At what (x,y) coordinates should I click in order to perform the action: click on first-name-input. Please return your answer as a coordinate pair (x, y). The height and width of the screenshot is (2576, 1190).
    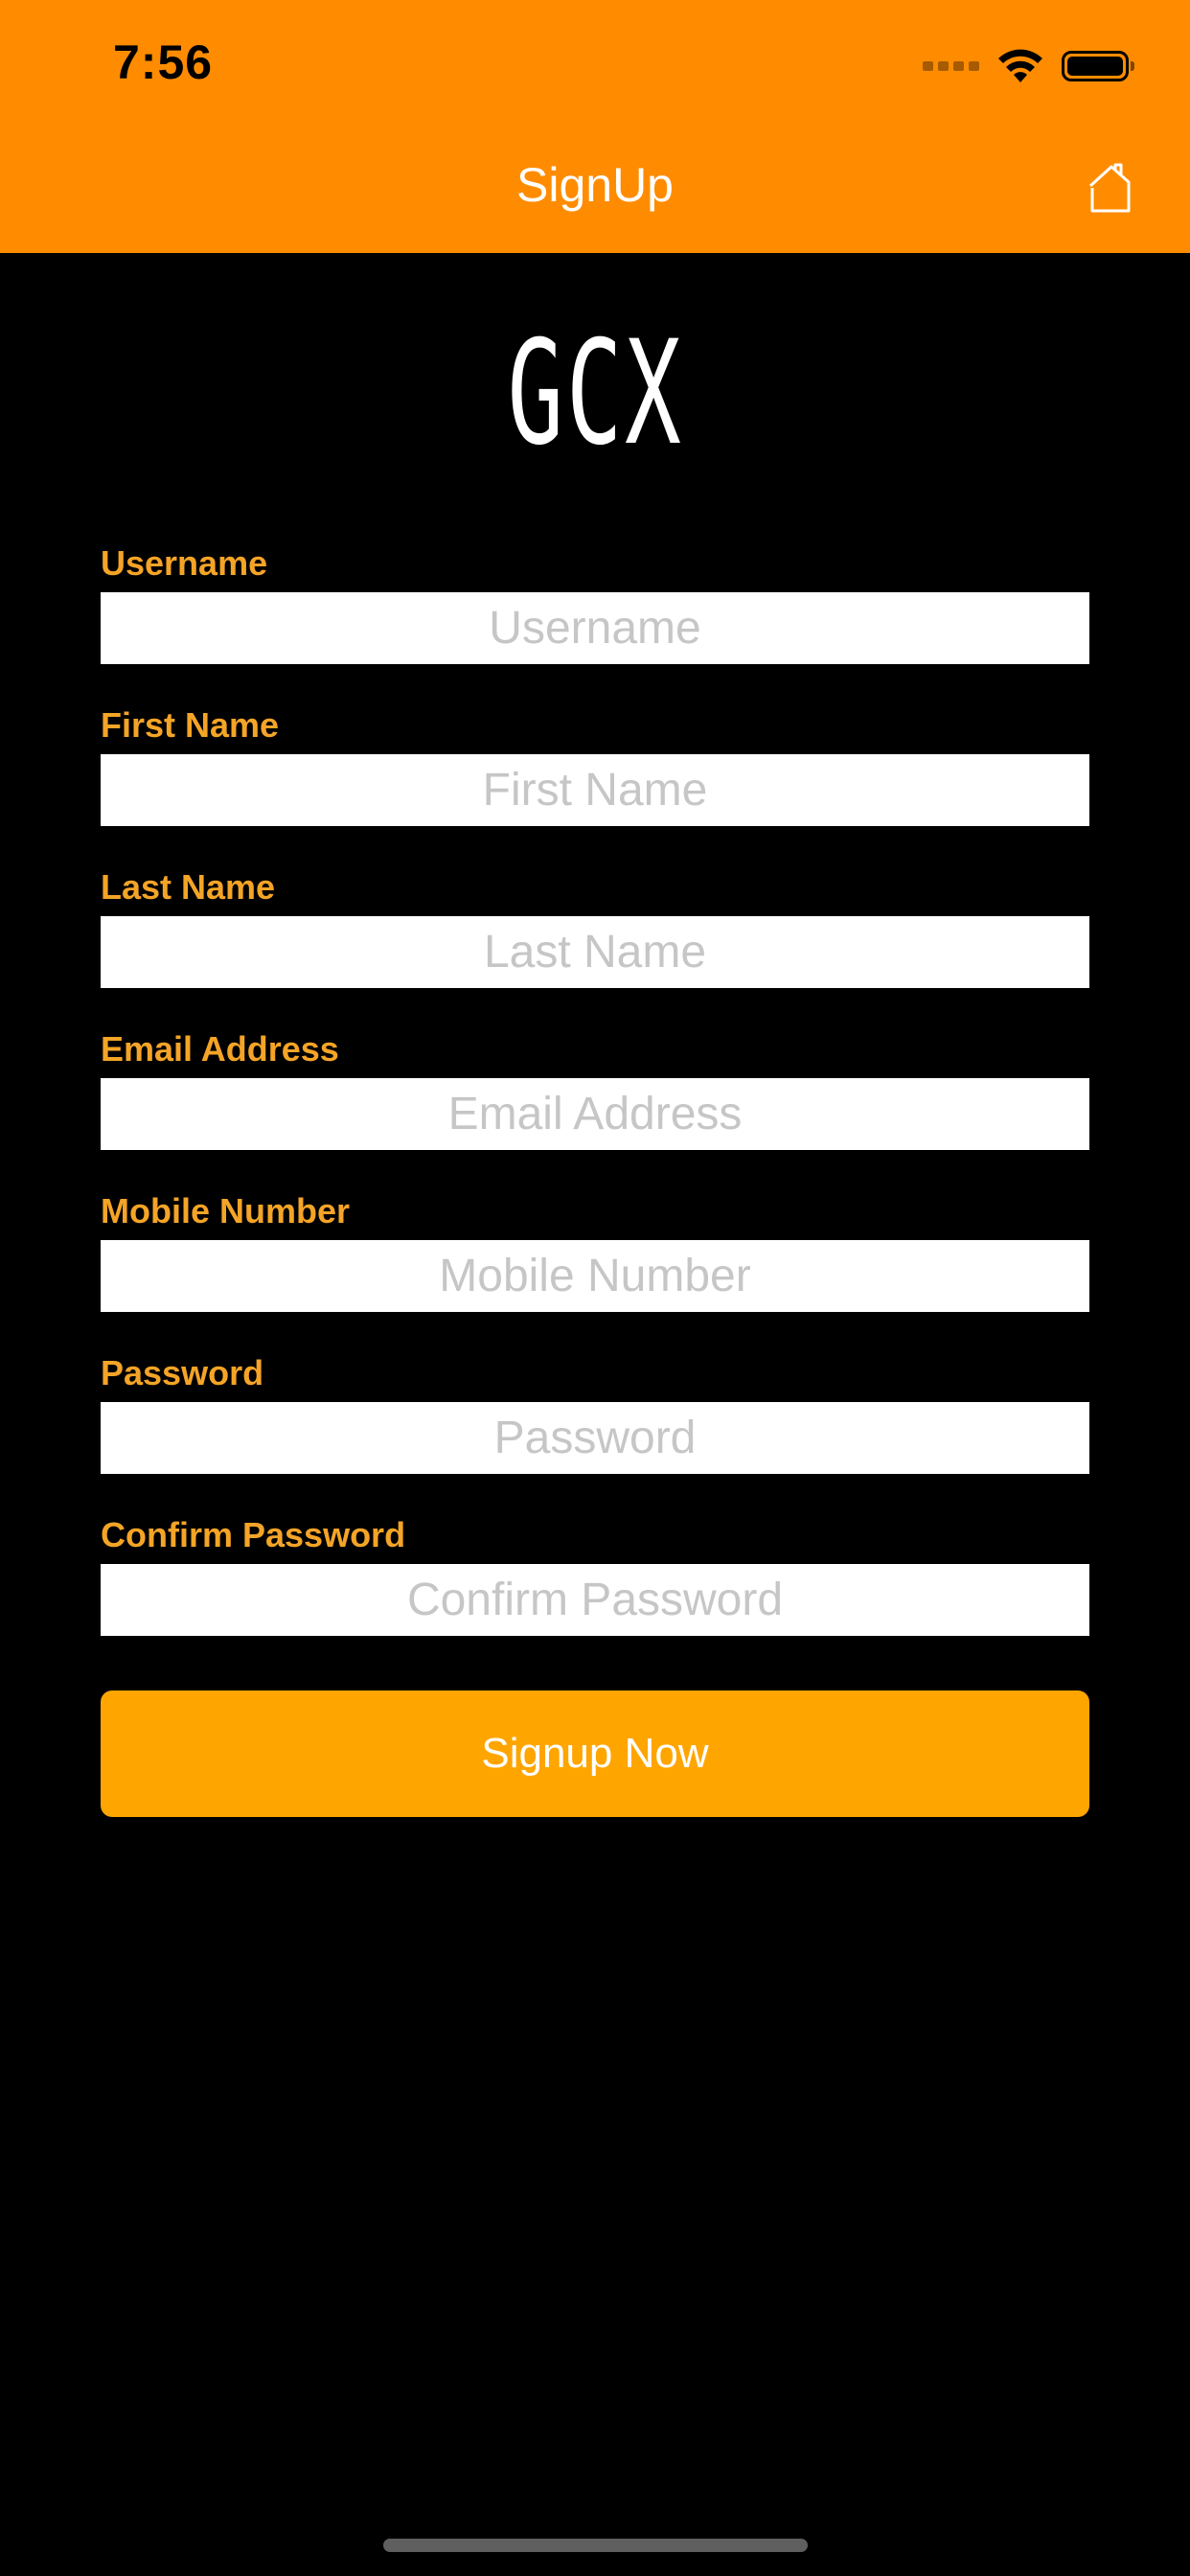
    Looking at the image, I should click on (595, 790).